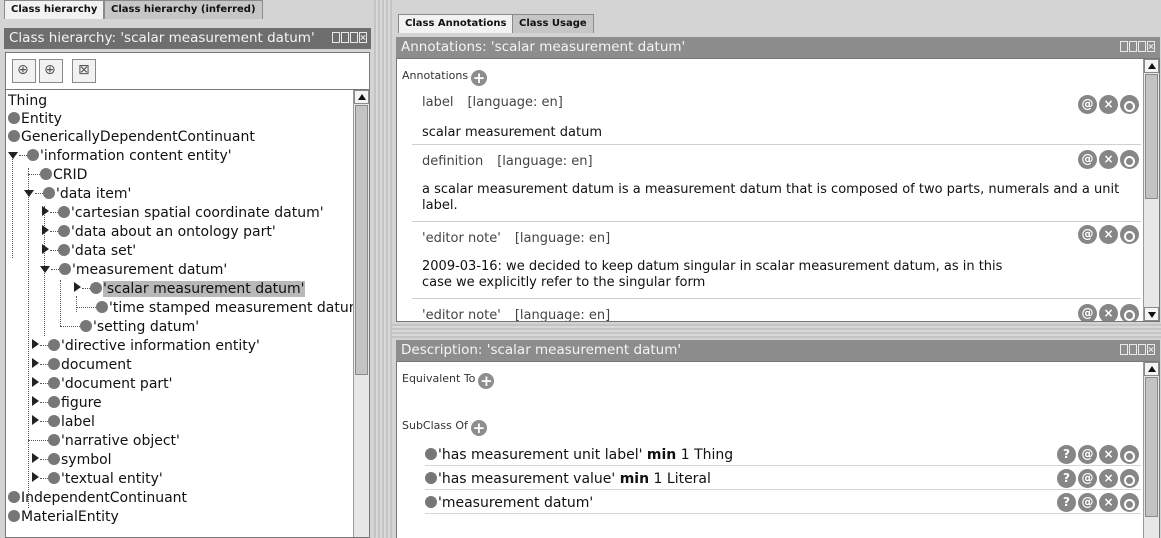 The width and height of the screenshot is (1161, 538). Describe the element at coordinates (776, 331) in the screenshot. I see `horizontal-splitter` at that location.